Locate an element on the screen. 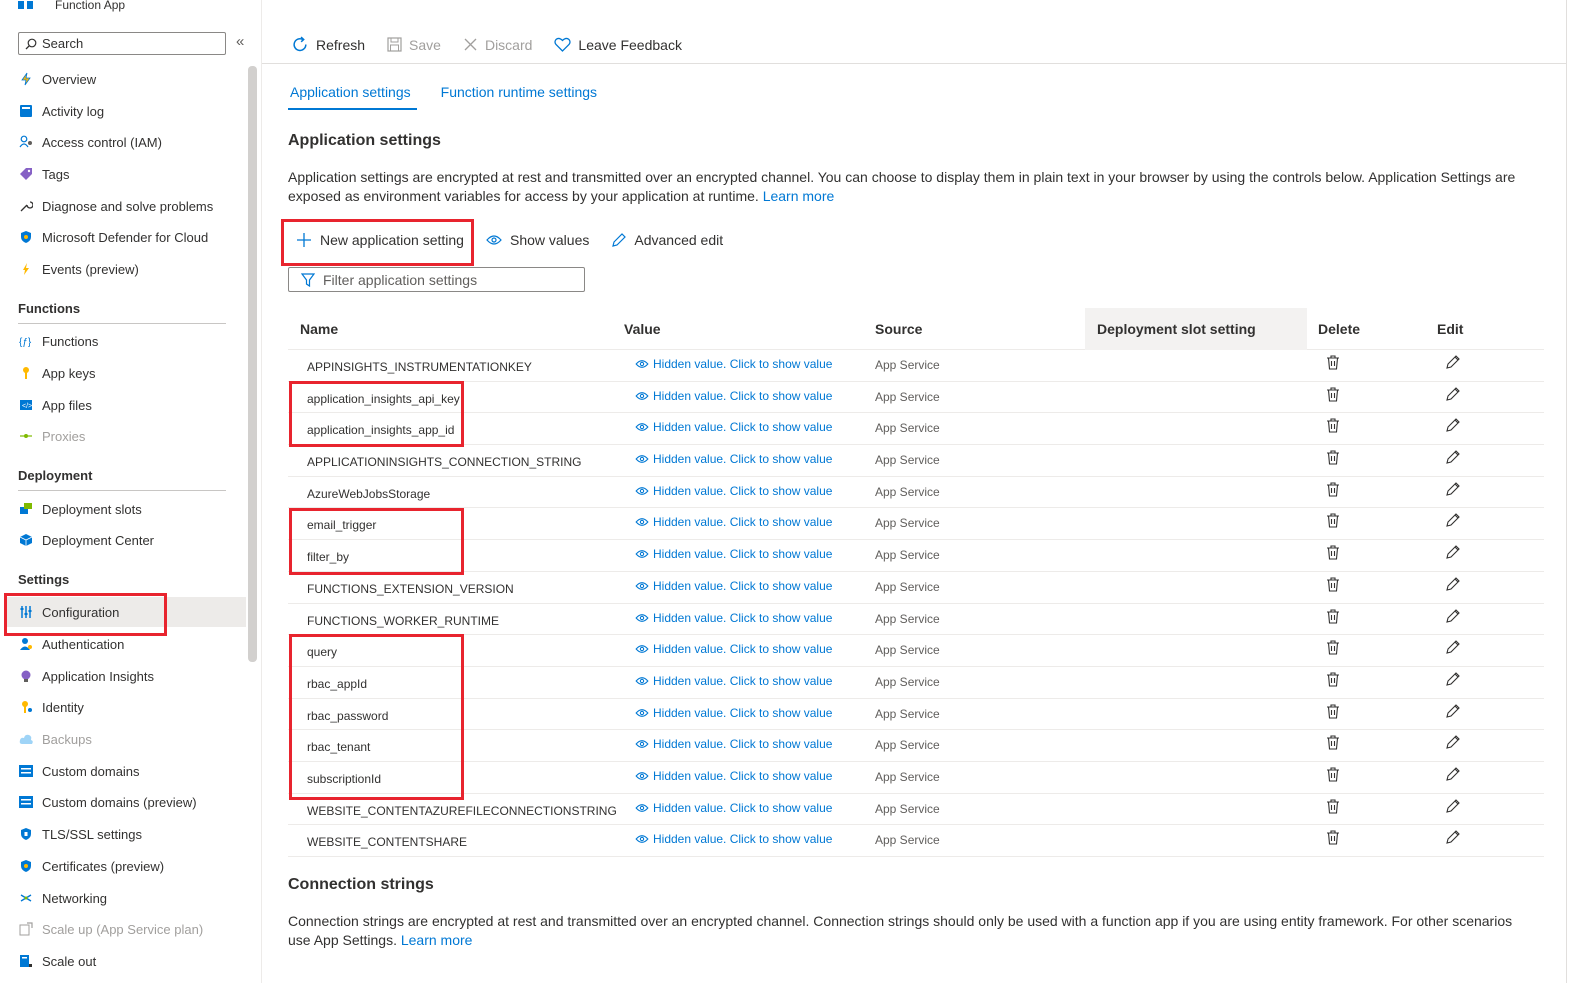 This screenshot has width=1584, height=983. nav-item-tags: Tags is located at coordinates (130, 174).